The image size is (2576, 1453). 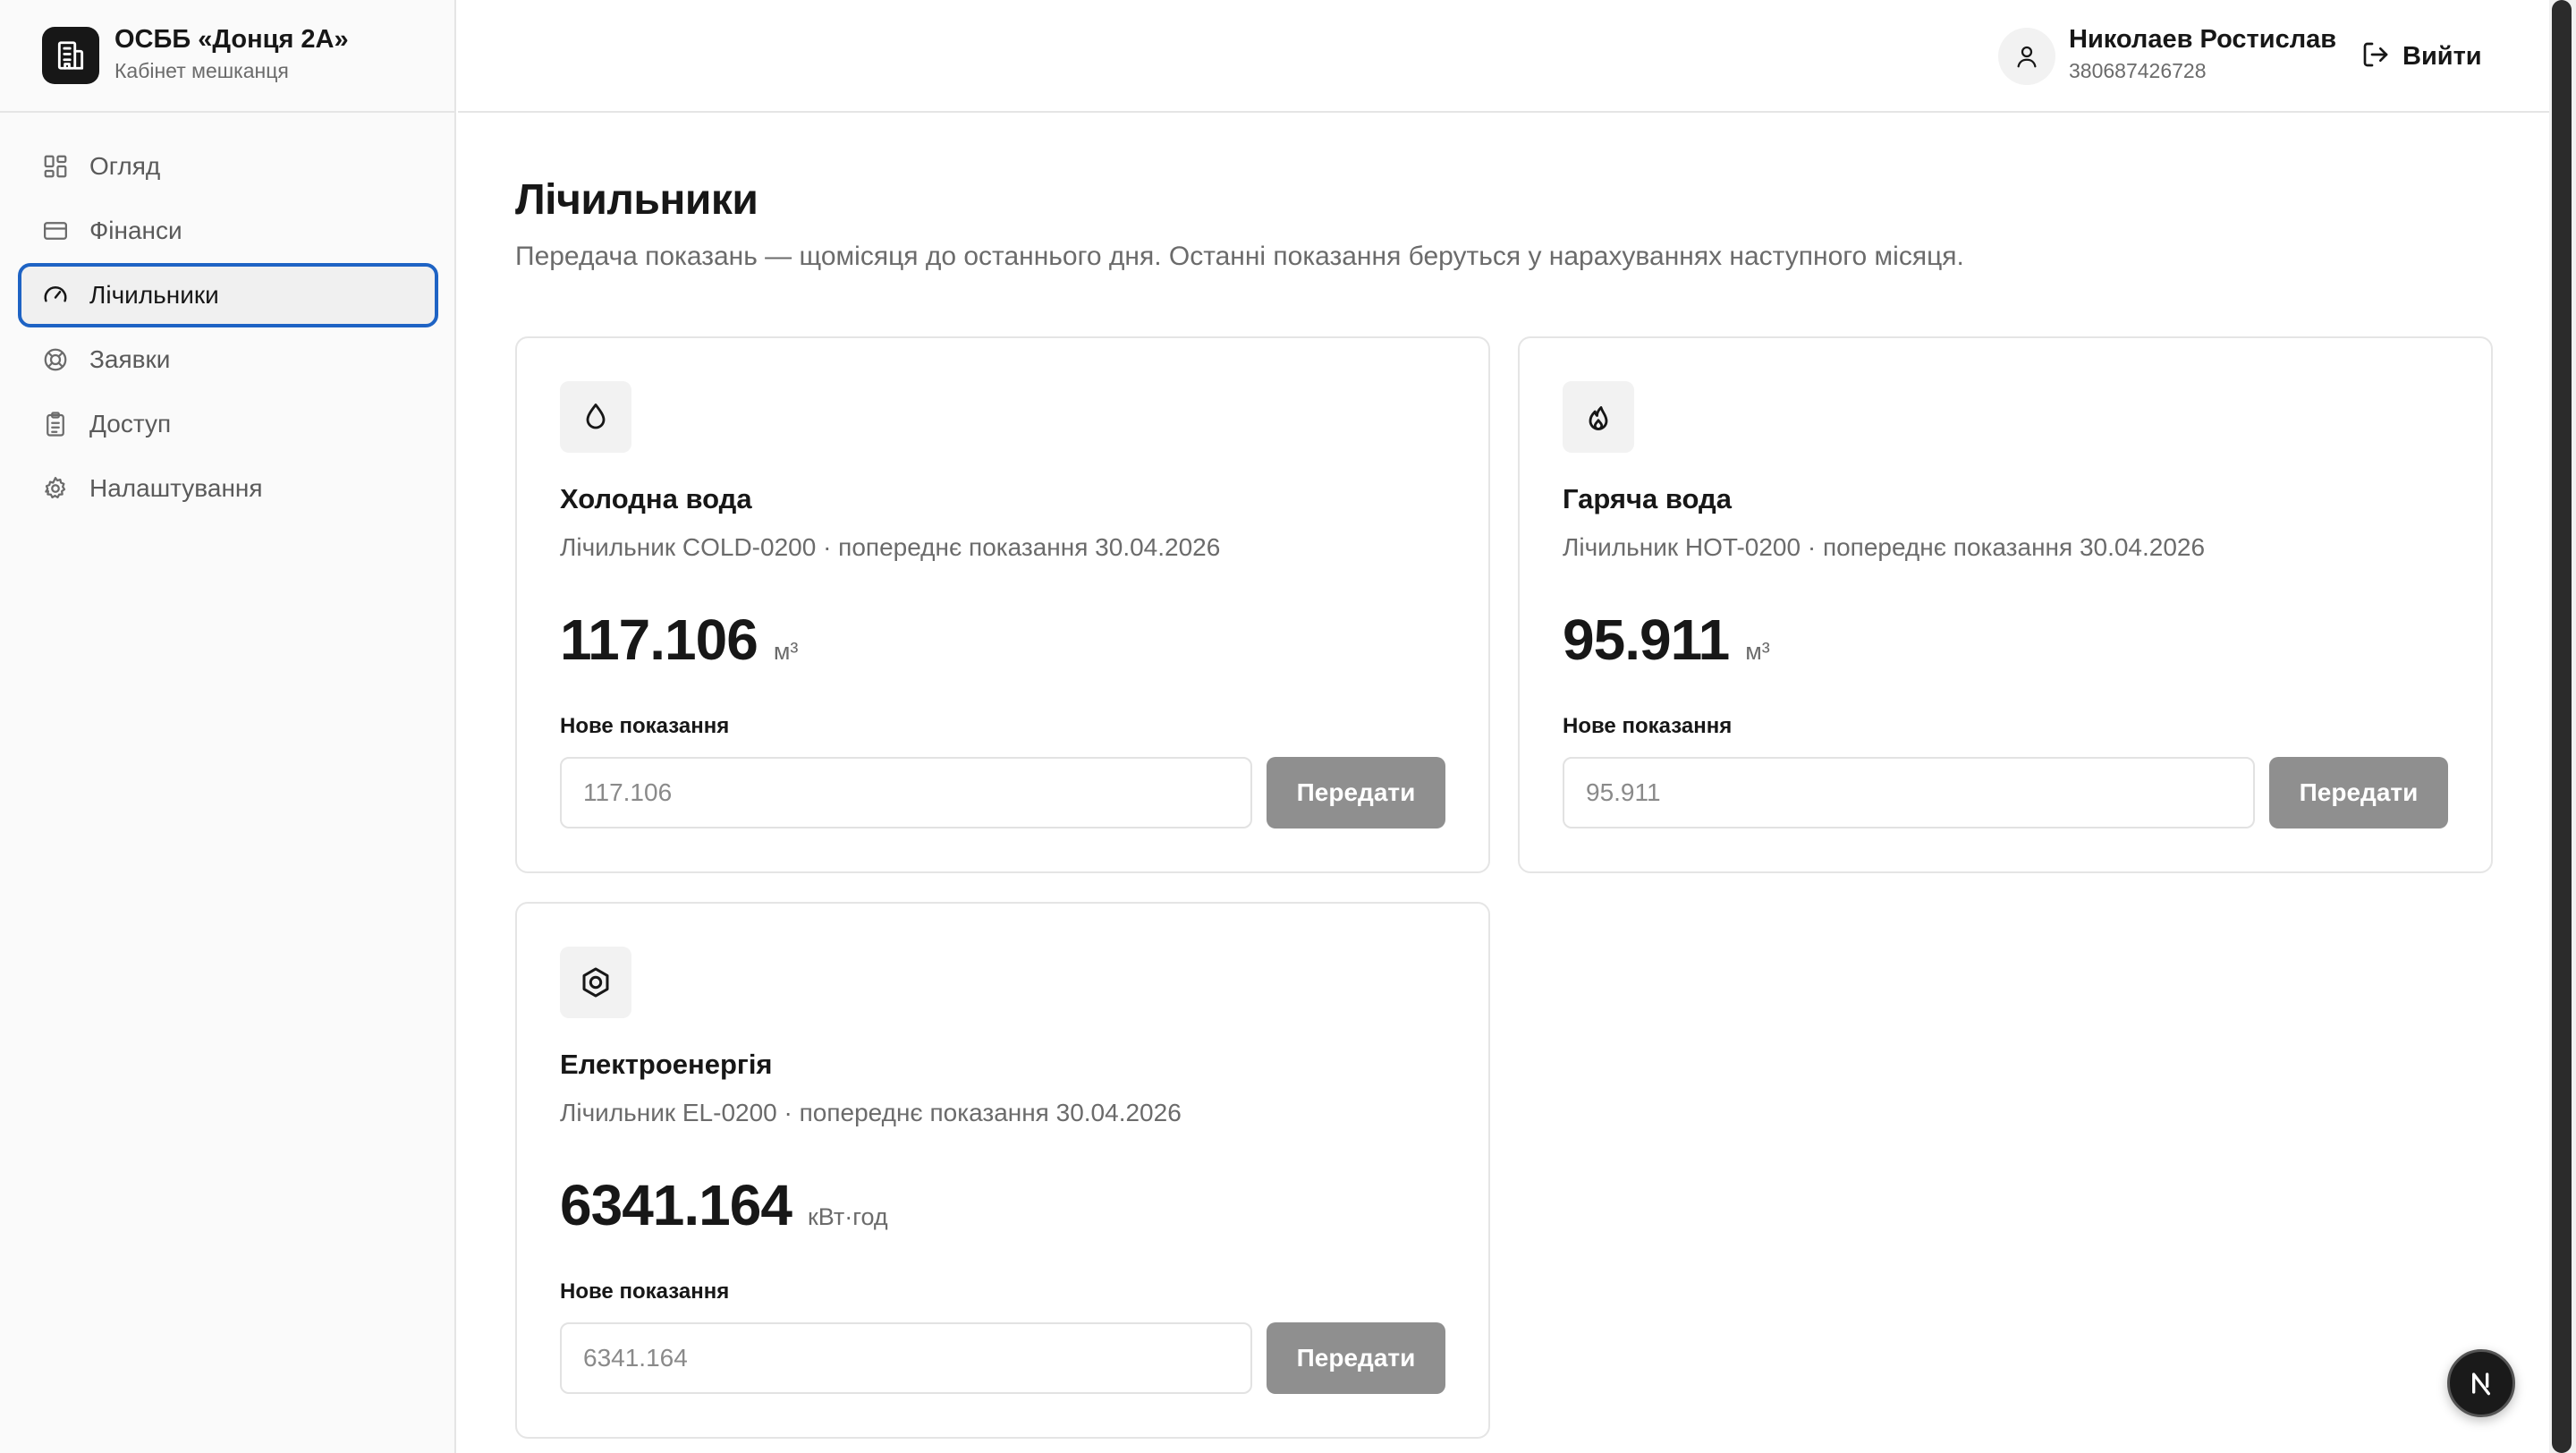 I want to click on gear-icon, so click(x=55, y=488).